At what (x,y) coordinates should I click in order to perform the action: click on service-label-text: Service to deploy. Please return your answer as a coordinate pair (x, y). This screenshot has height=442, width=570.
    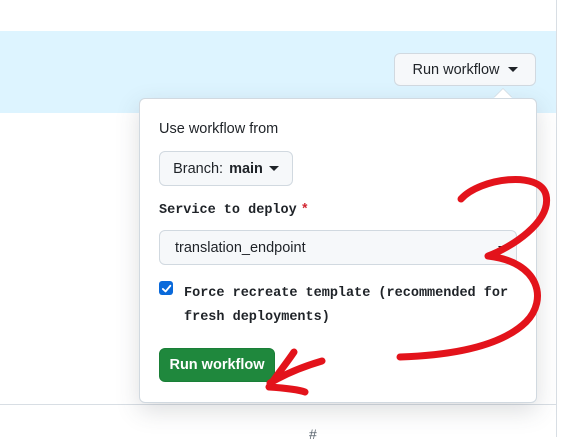
    Looking at the image, I should click on (228, 210).